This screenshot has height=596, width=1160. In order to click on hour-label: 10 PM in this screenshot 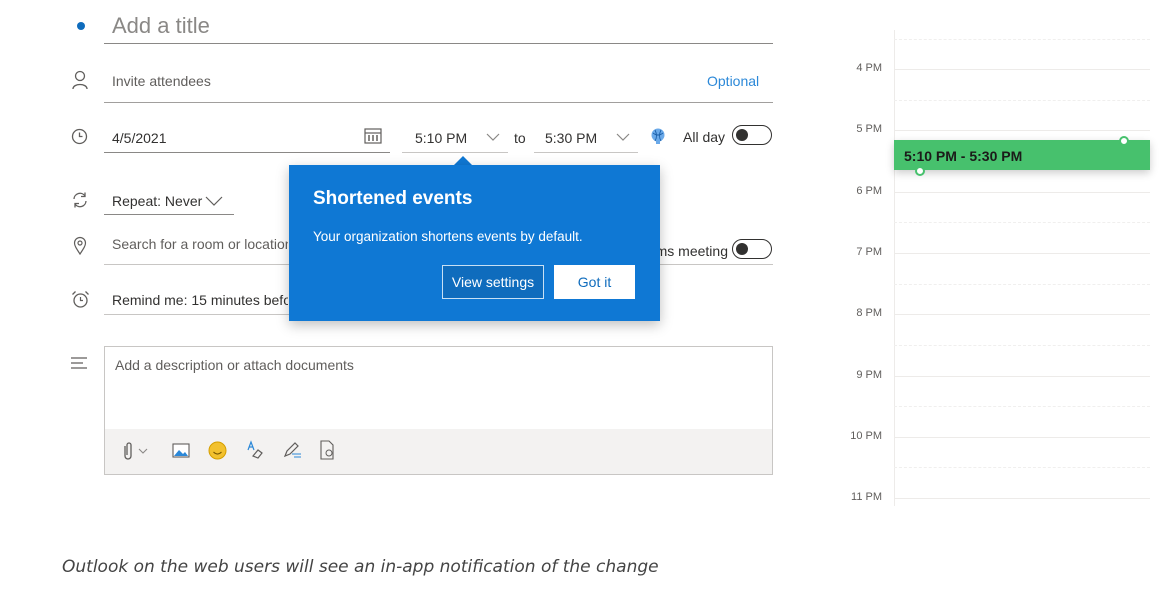, I will do `click(866, 435)`.